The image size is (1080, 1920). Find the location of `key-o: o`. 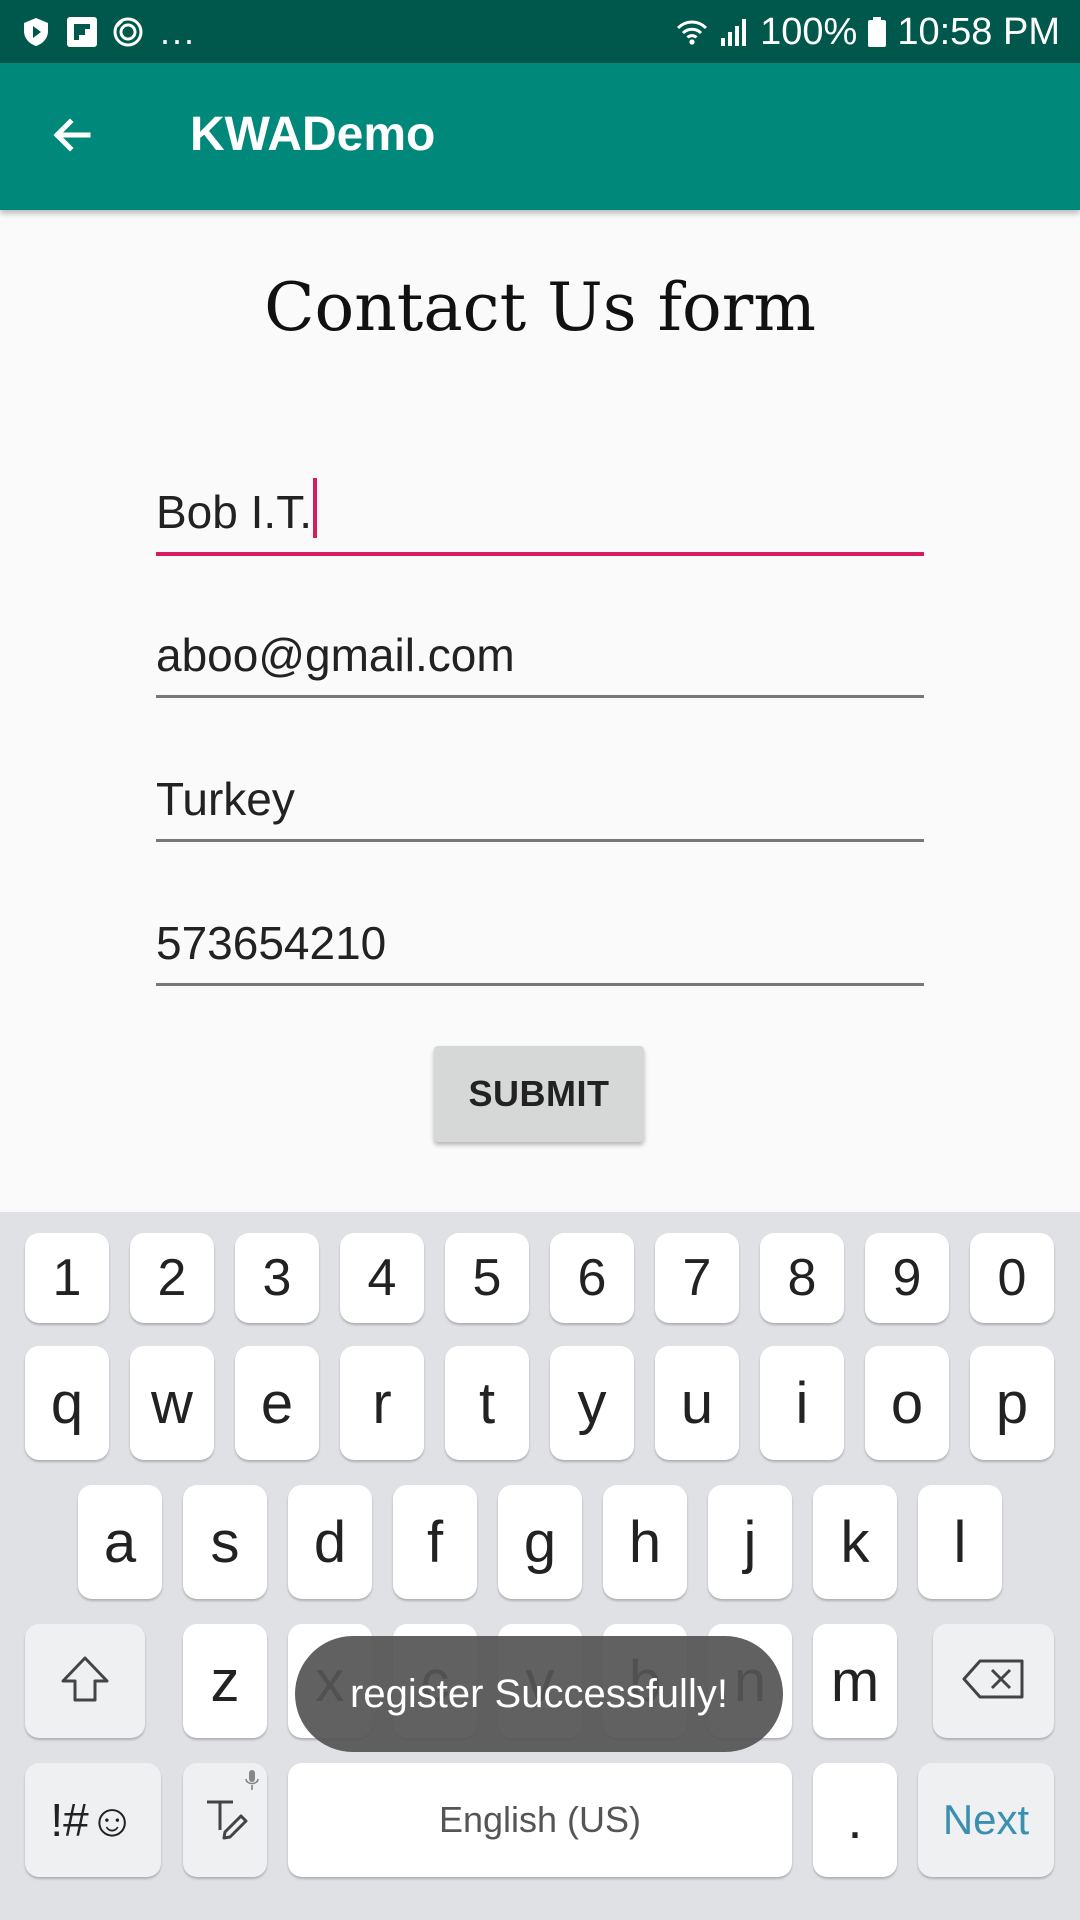

key-o: o is located at coordinates (907, 1403).